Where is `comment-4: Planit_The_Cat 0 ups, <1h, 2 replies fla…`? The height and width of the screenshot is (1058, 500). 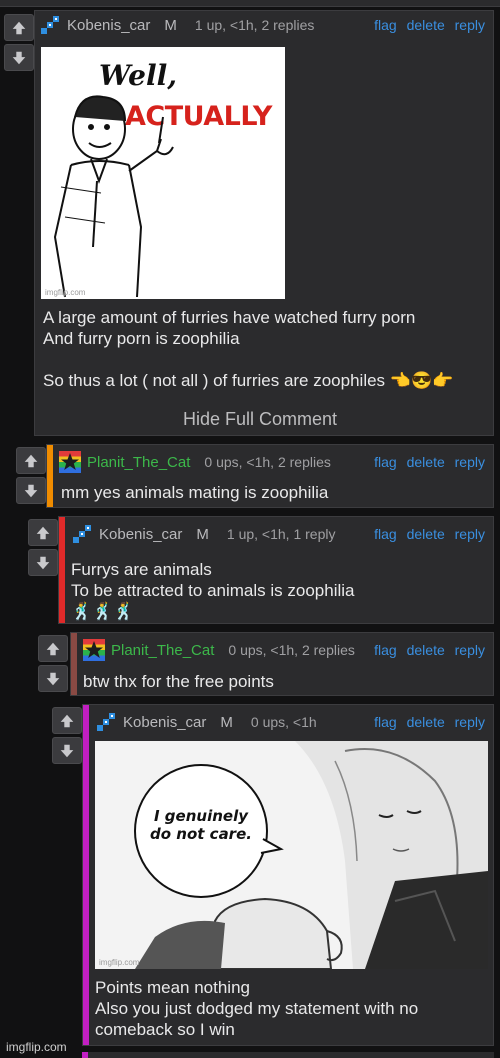
comment-4: Planit_The_Cat 0 ups, <1h, 2 replies fla… is located at coordinates (282, 664).